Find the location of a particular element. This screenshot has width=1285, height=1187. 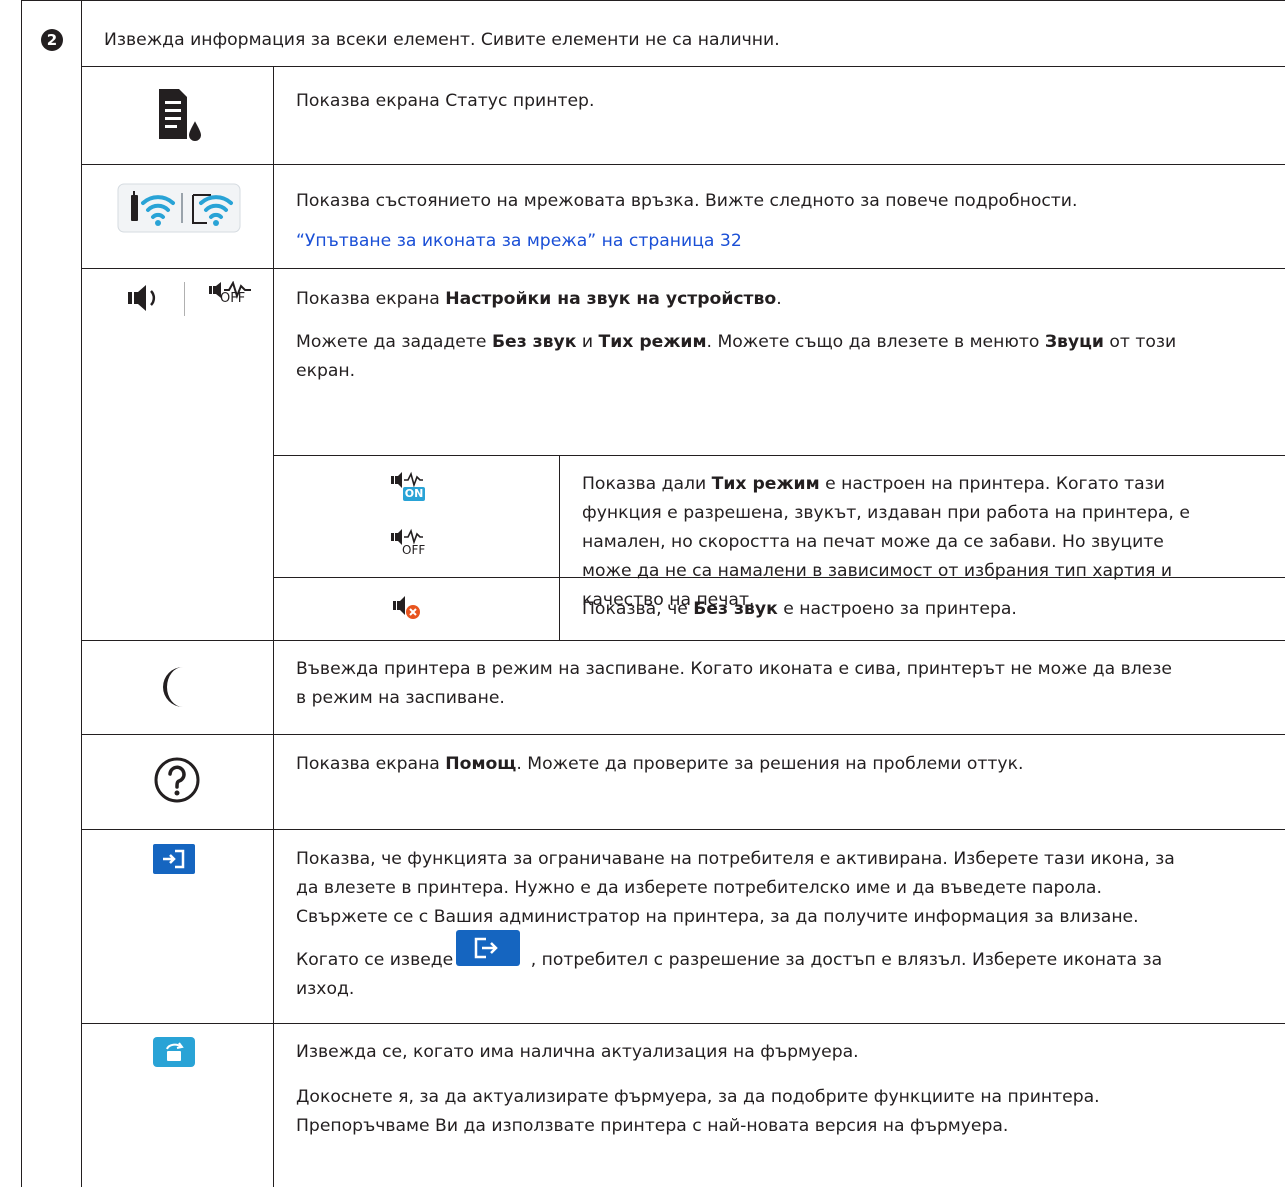

status-row-text: Показва екрана Статус принтер. is located at coordinates (445, 101).